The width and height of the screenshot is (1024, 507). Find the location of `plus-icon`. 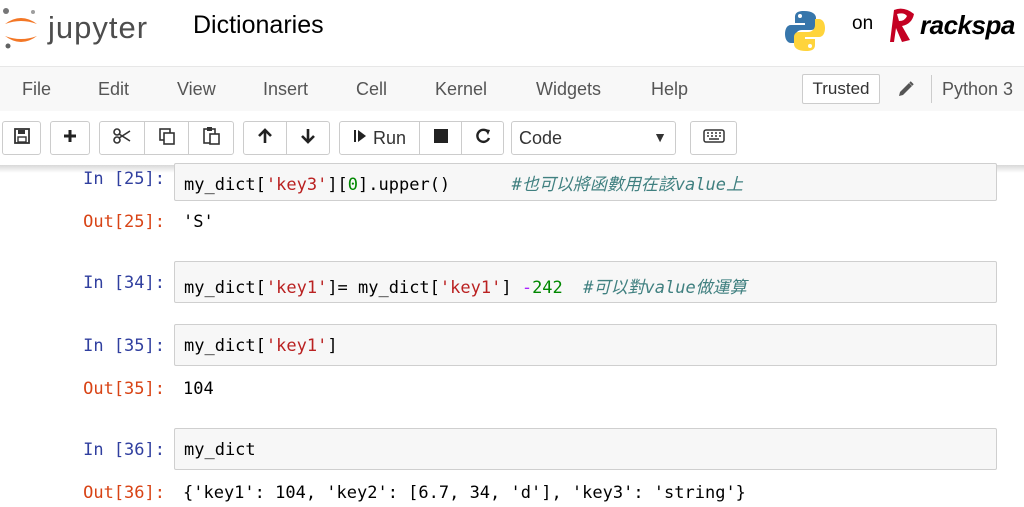

plus-icon is located at coordinates (70, 138).